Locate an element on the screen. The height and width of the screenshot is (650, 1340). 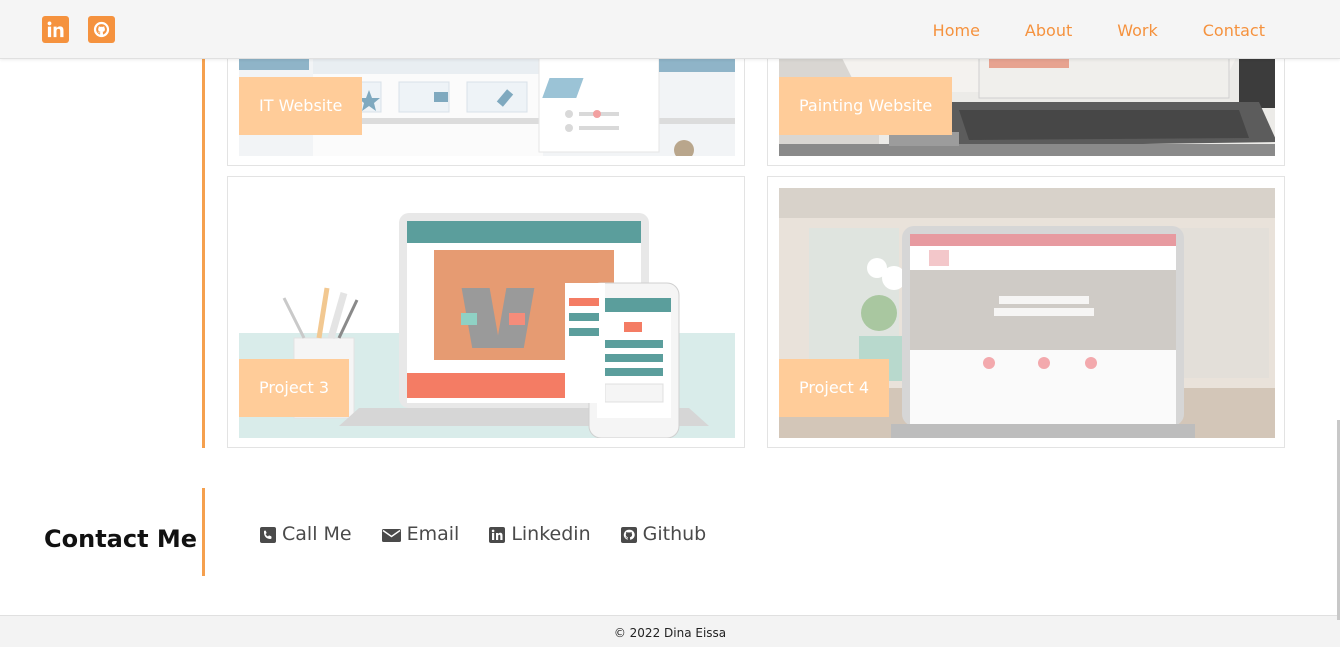
nav-home: Home is located at coordinates (956, 30).